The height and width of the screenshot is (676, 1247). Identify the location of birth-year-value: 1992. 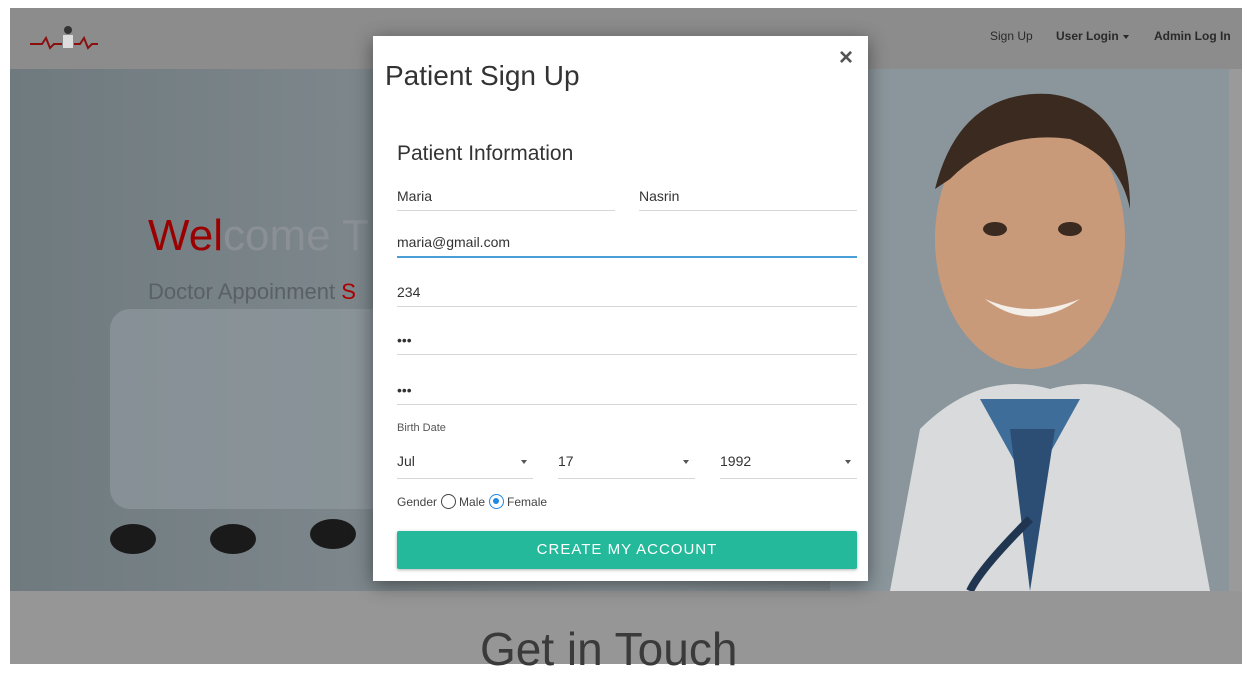
(736, 461).